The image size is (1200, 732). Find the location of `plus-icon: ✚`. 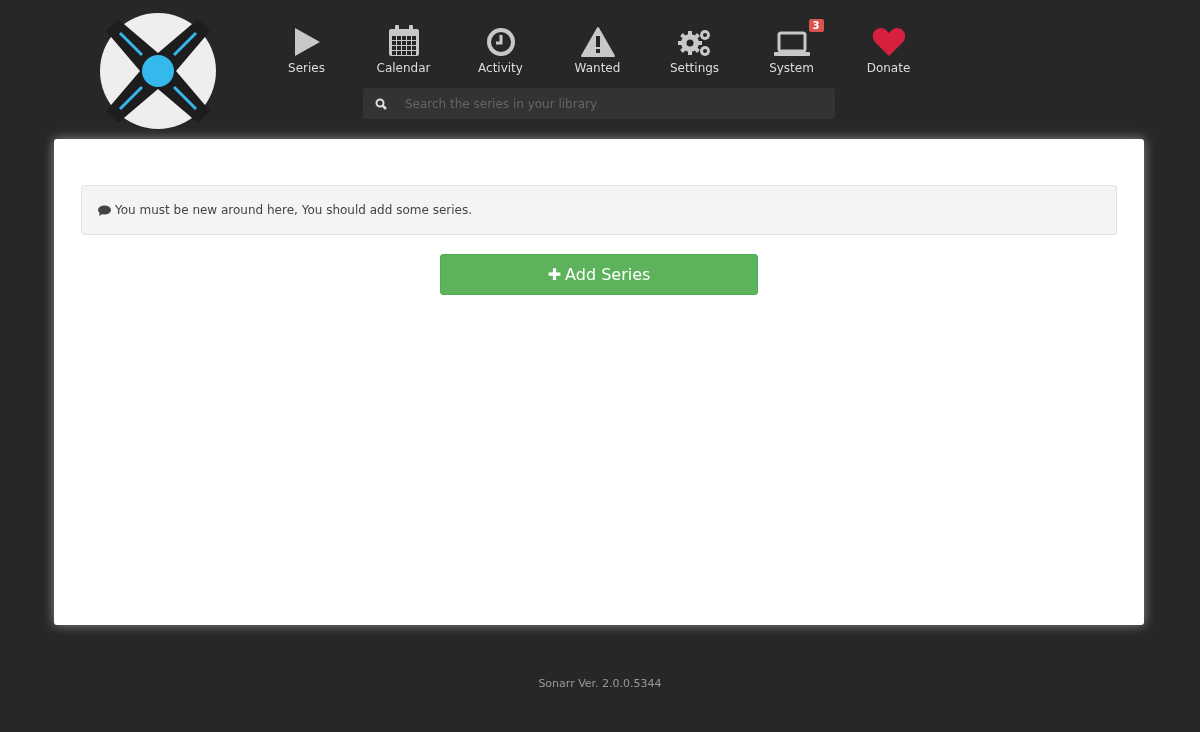

plus-icon: ✚ is located at coordinates (554, 274).